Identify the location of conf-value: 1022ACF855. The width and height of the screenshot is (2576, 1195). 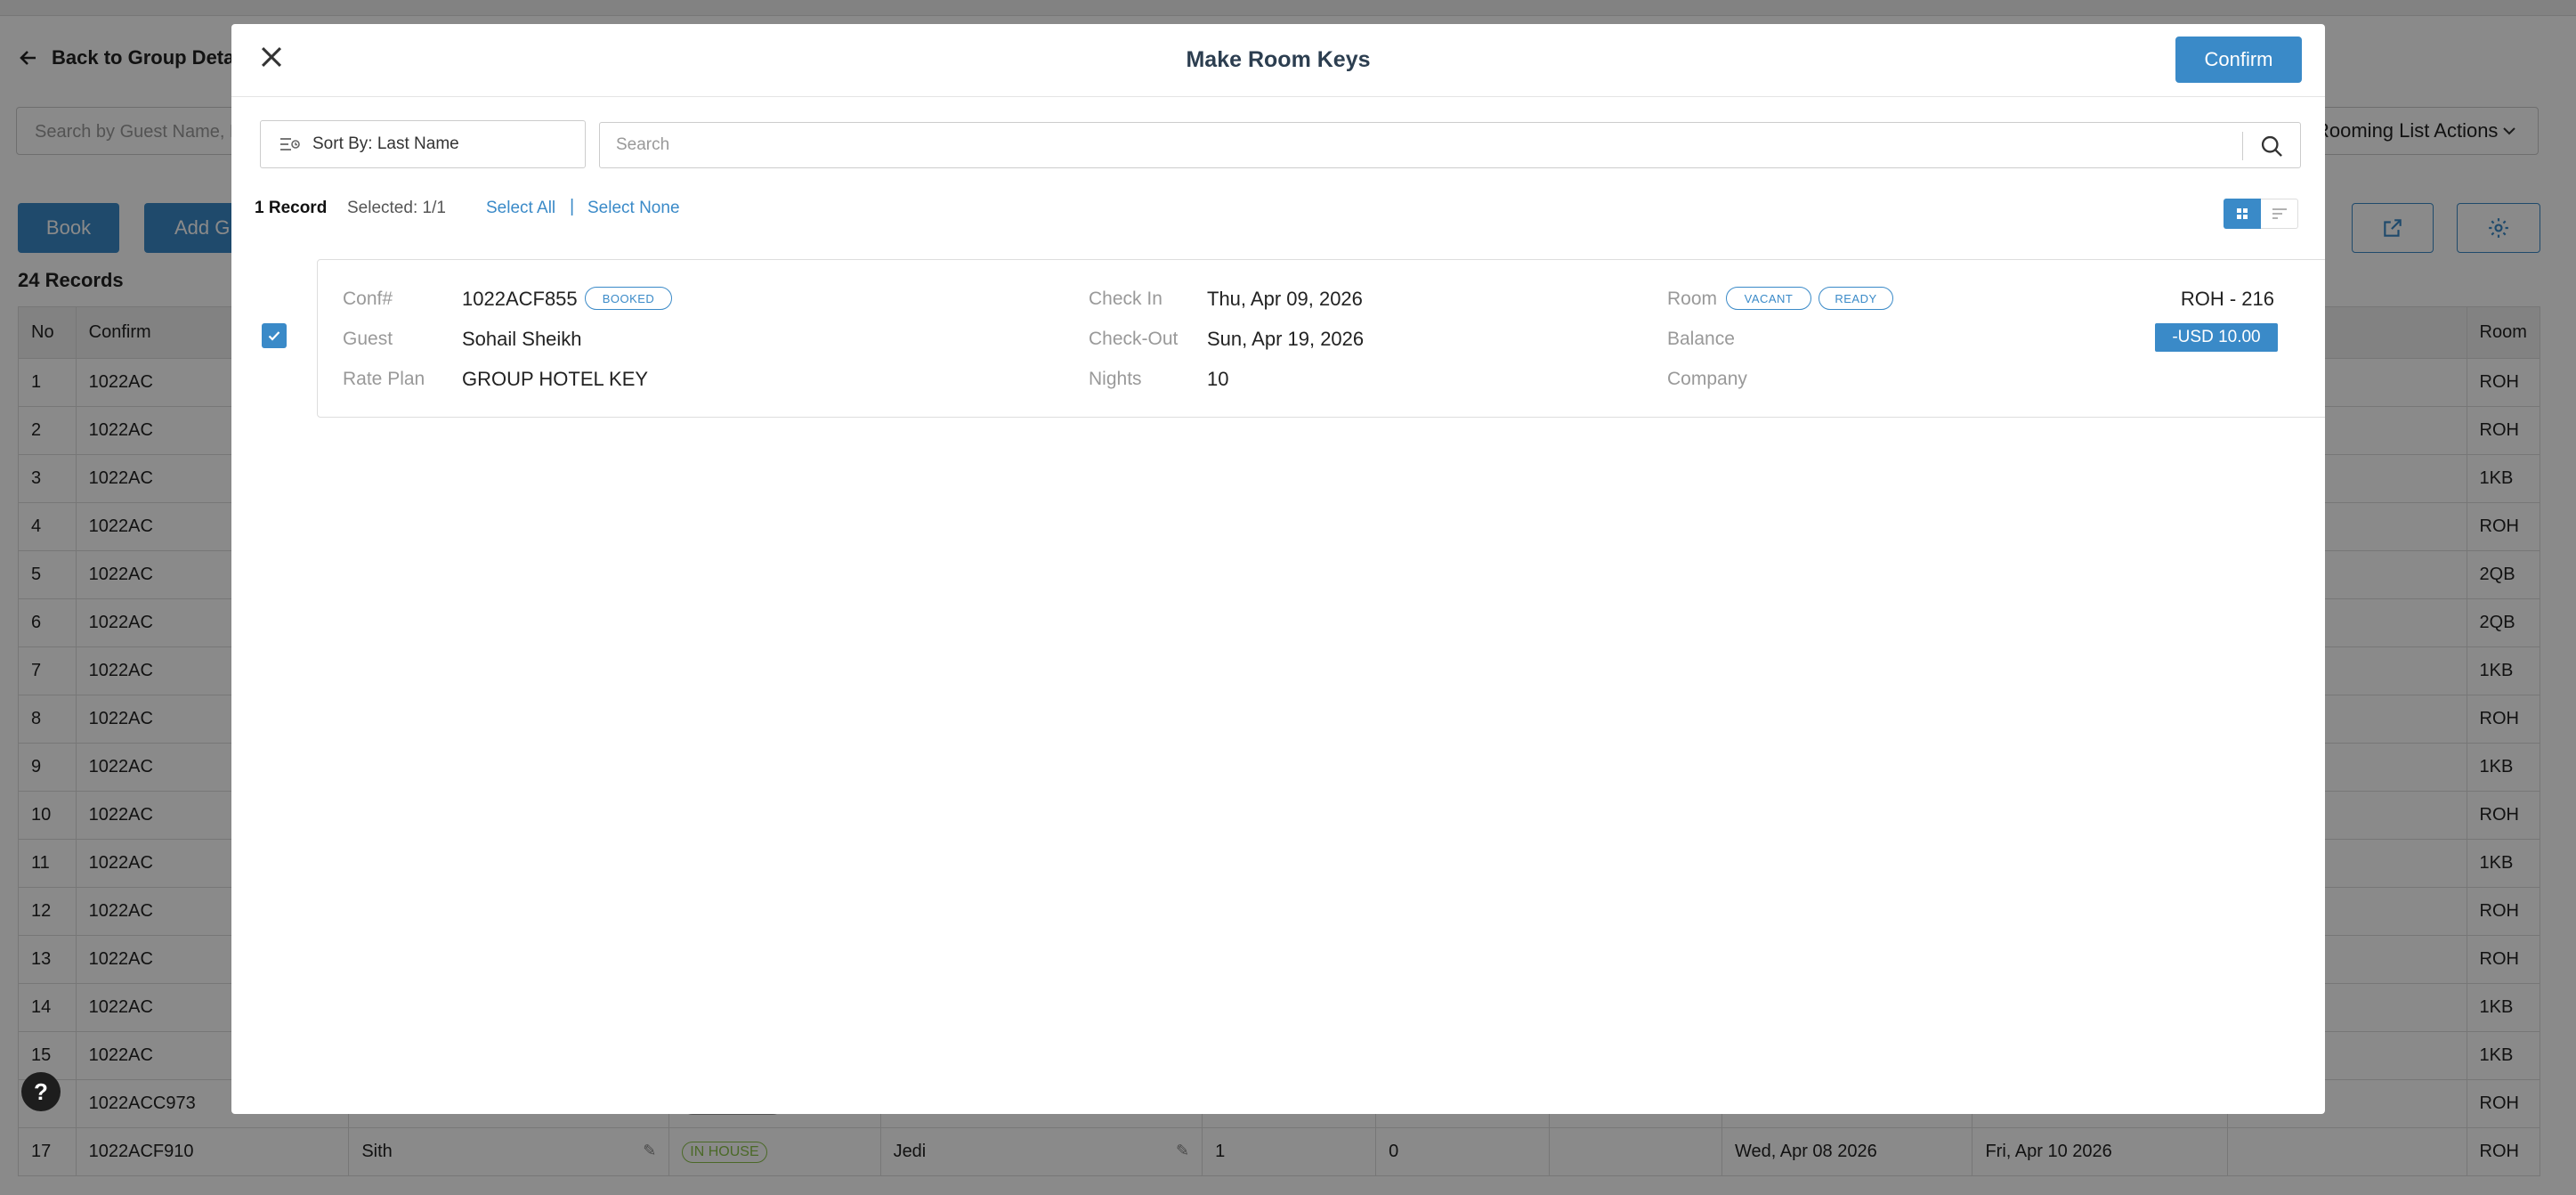
(520, 299).